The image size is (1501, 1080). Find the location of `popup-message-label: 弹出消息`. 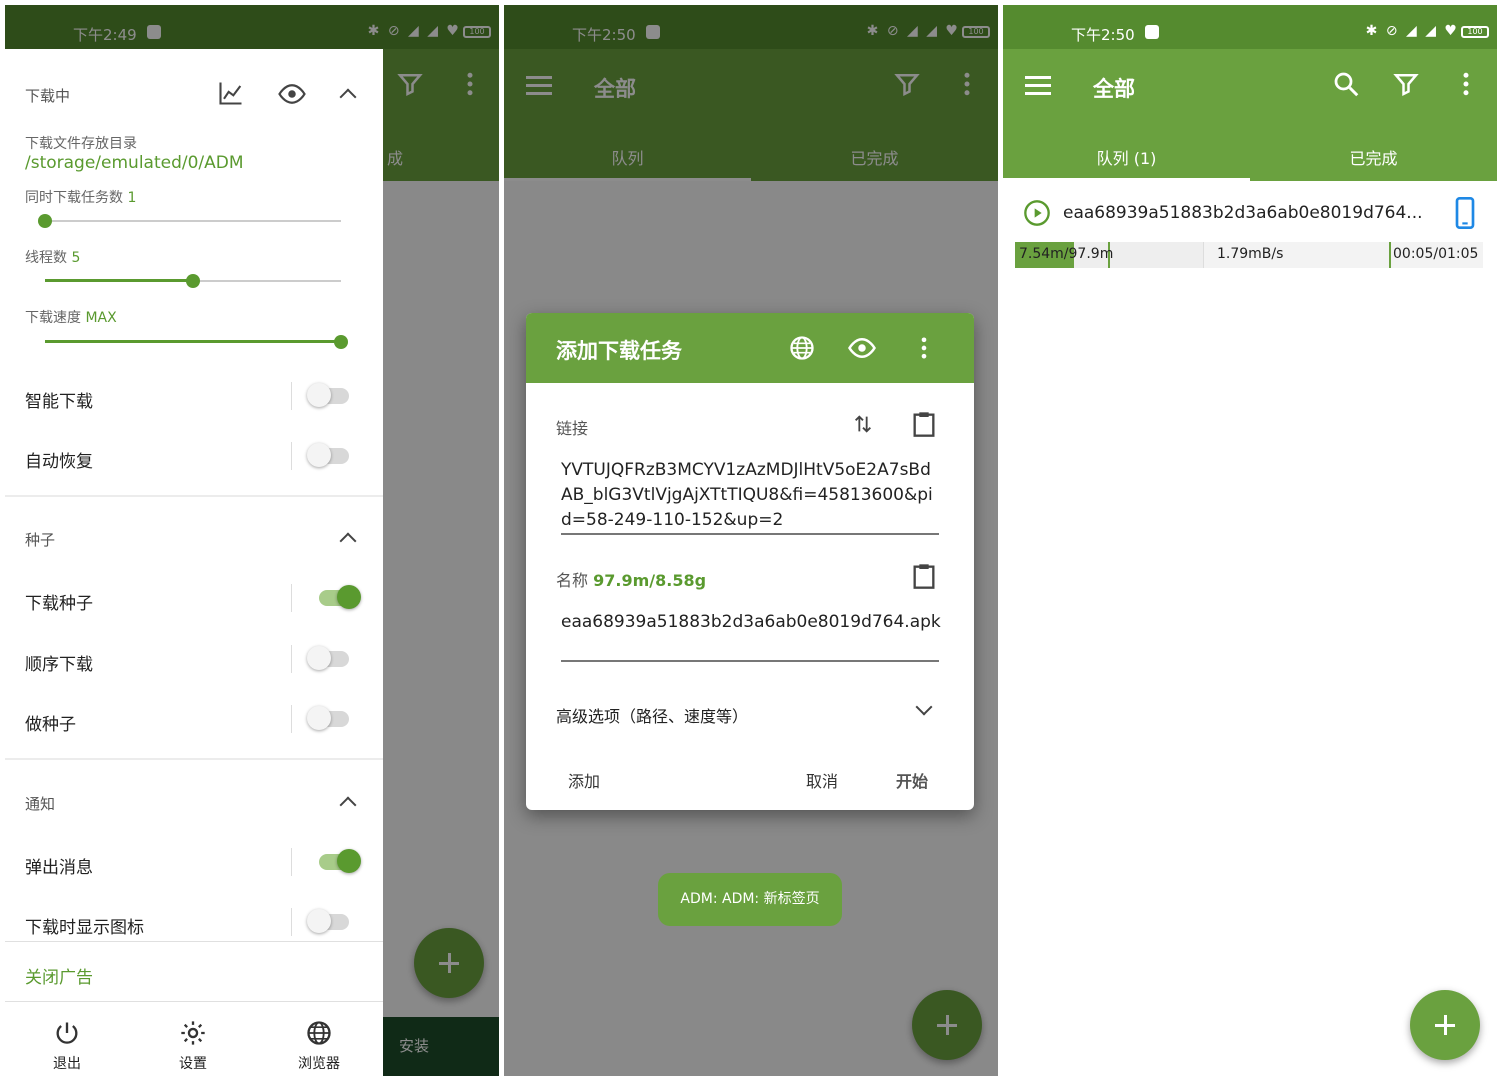

popup-message-label: 弹出消息 is located at coordinates (59, 868).